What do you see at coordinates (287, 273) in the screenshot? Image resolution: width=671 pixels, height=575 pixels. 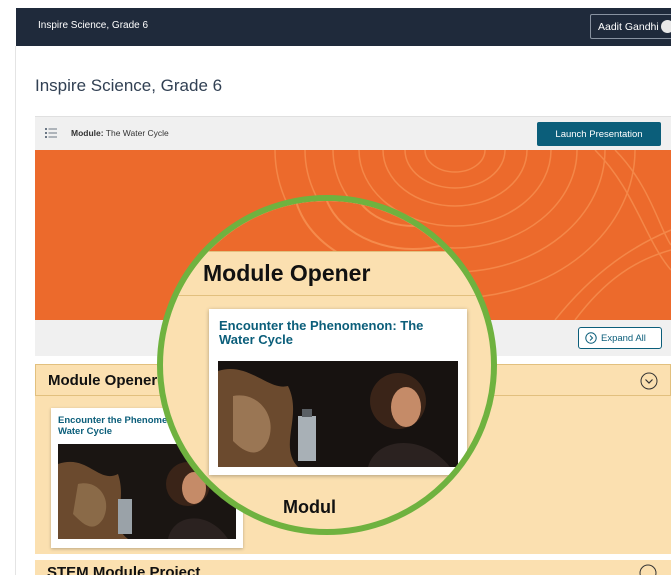 I see `magnified-section-title: Module Opener` at bounding box center [287, 273].